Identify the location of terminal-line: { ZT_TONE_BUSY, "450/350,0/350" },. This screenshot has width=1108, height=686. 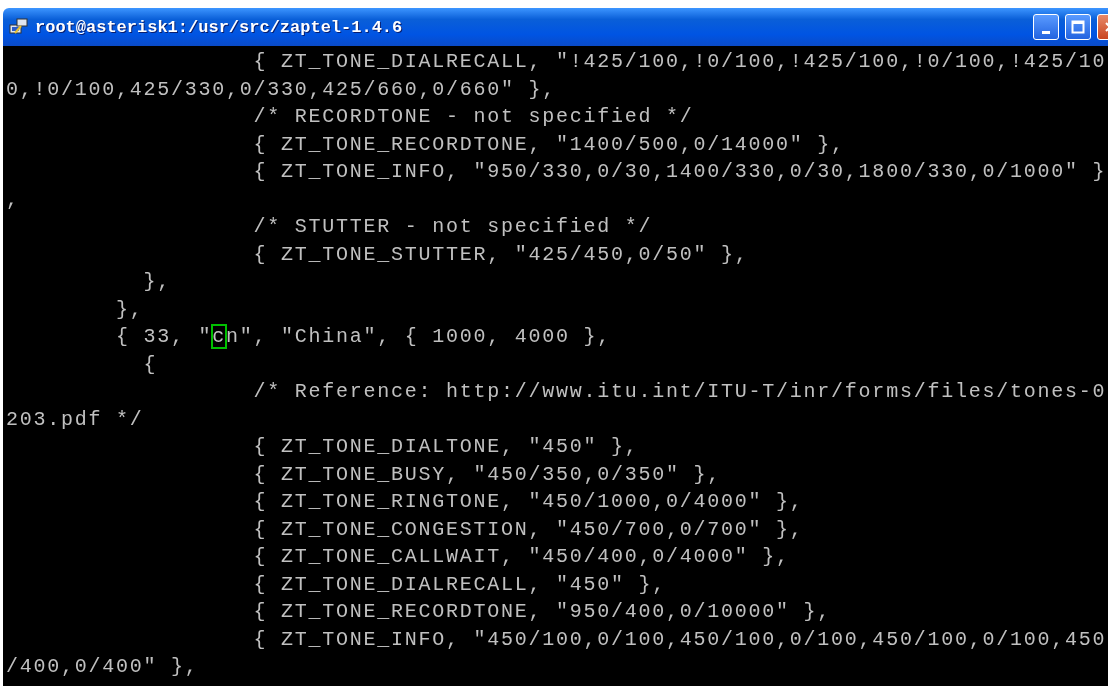
(487, 474).